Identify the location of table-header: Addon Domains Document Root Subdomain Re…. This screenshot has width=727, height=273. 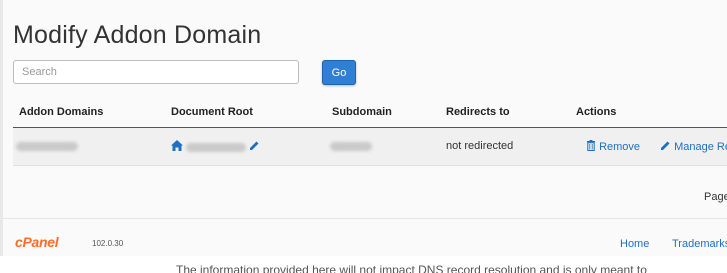
(370, 114).